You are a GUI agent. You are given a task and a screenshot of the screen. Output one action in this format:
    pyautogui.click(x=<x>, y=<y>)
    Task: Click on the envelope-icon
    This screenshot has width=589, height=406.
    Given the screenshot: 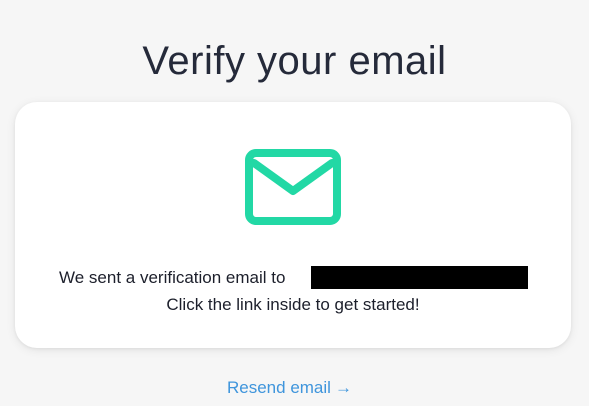 What is the action you would take?
    pyautogui.click(x=293, y=187)
    